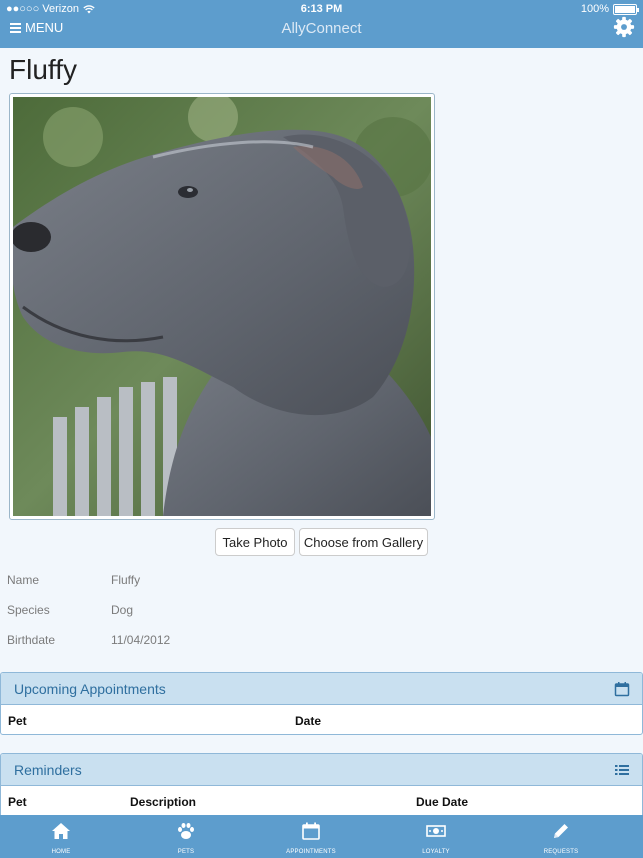  Describe the element at coordinates (311, 852) in the screenshot. I see `tab-label: APPOINTMENTS` at that location.